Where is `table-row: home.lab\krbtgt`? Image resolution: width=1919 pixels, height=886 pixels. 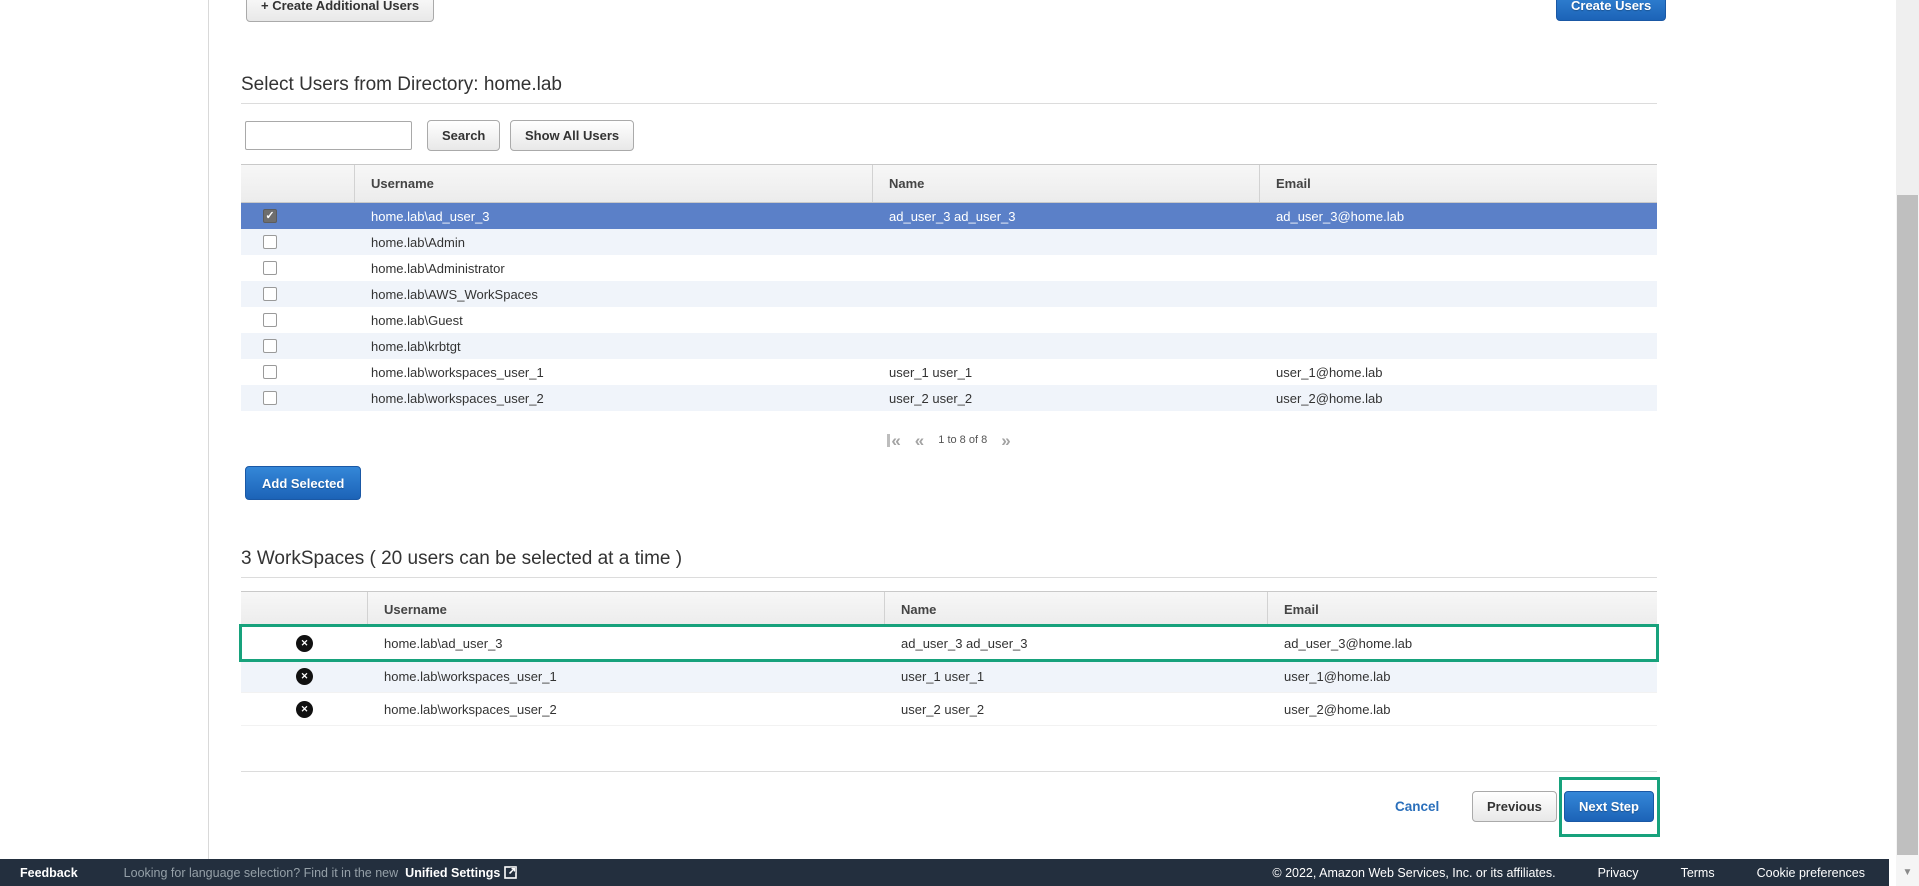 table-row: home.lab\krbtgt is located at coordinates (949, 346).